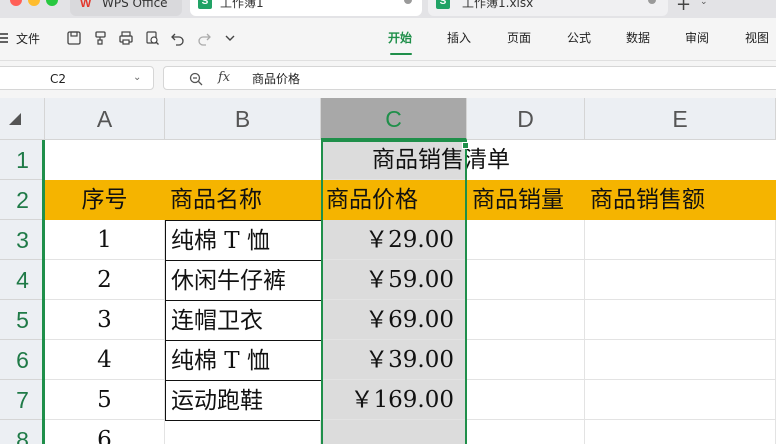 The height and width of the screenshot is (444, 776). What do you see at coordinates (394, 360) in the screenshot?
I see `cell-c6: ￥39.00` at bounding box center [394, 360].